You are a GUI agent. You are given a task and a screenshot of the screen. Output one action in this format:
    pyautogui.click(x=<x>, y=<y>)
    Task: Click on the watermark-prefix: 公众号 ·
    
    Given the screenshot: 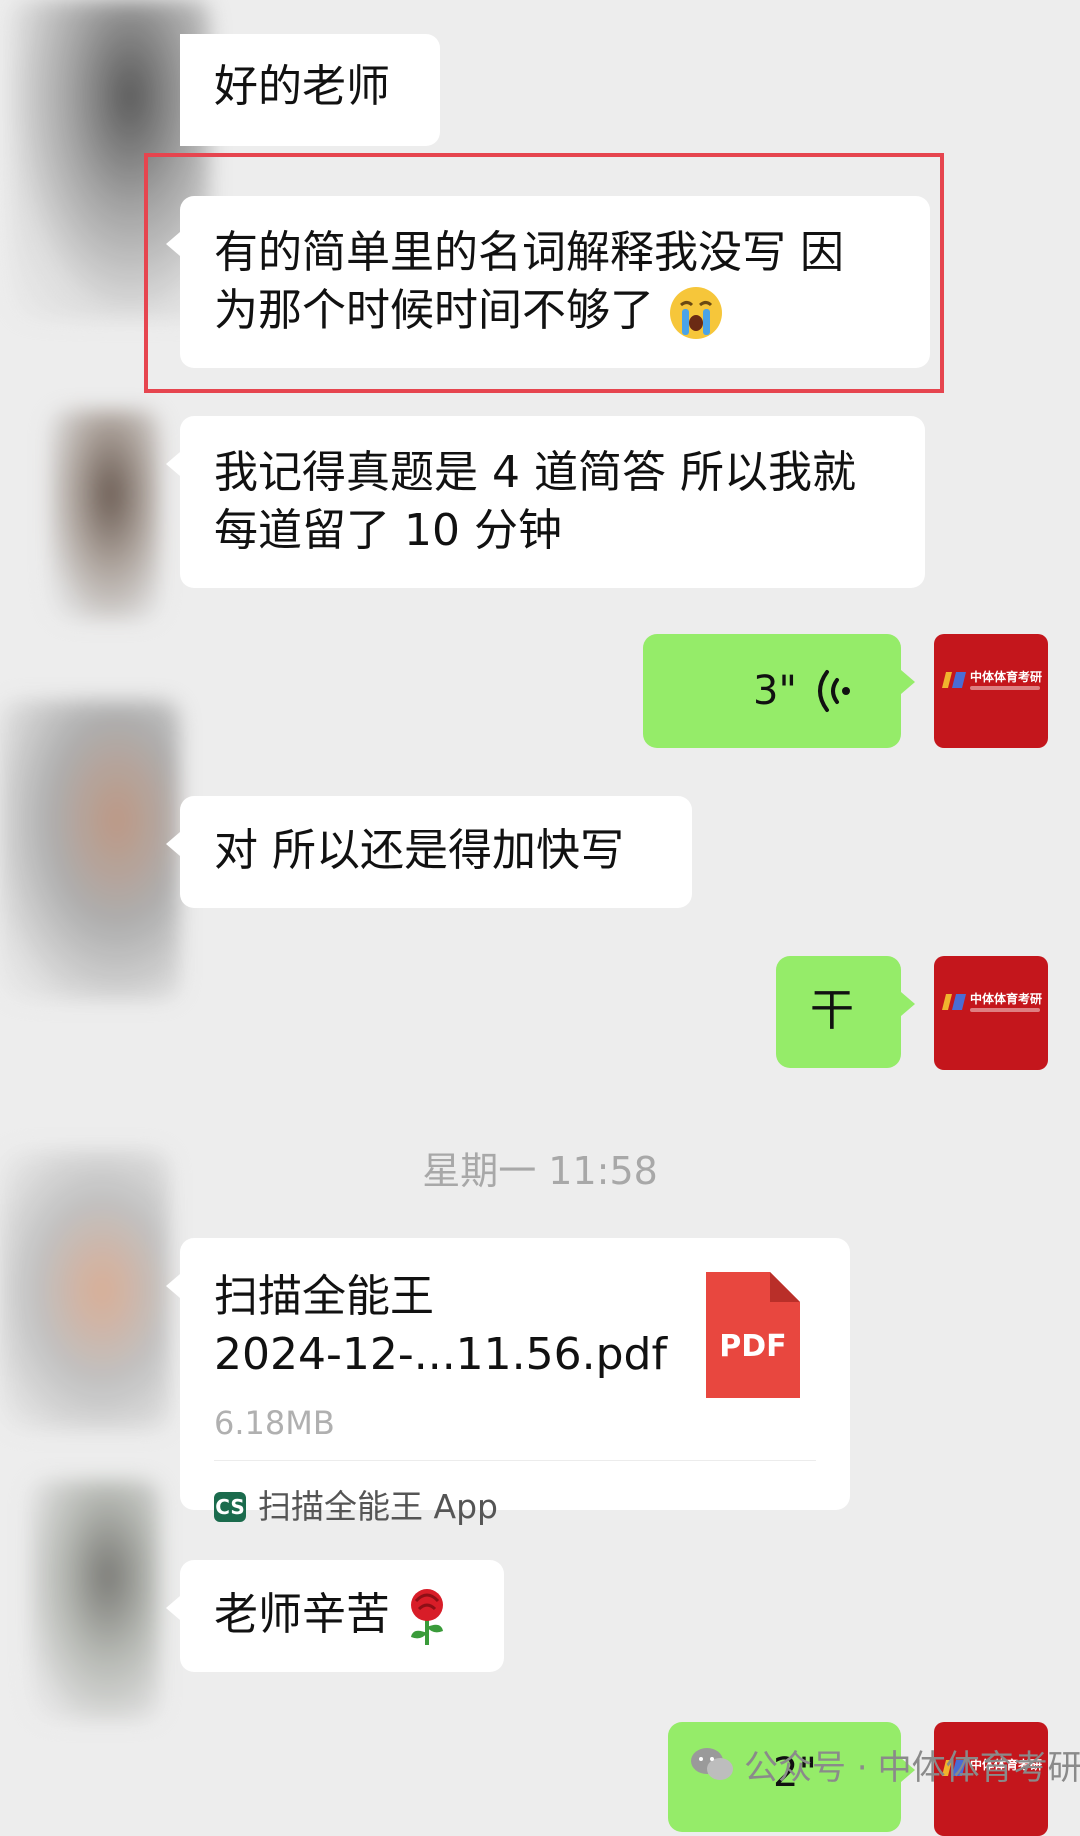 What is the action you would take?
    pyautogui.click(x=806, y=1768)
    